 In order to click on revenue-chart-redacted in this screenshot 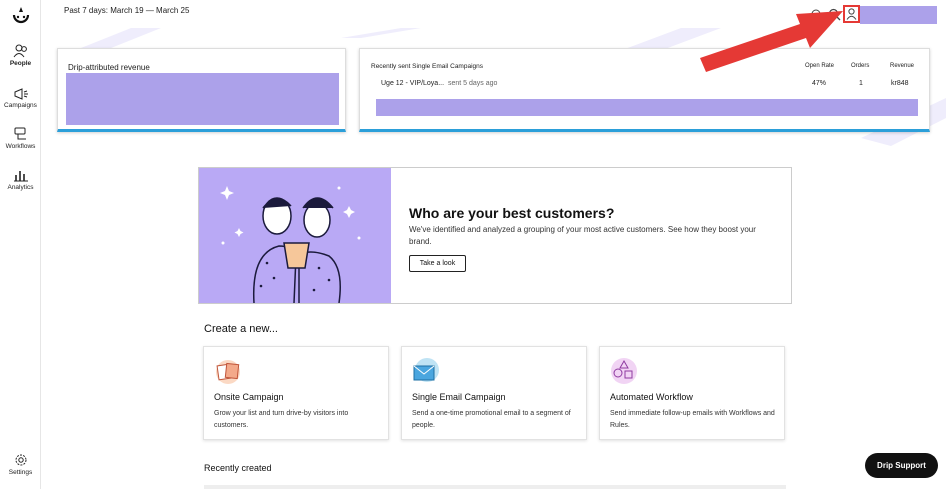, I will do `click(202, 99)`.